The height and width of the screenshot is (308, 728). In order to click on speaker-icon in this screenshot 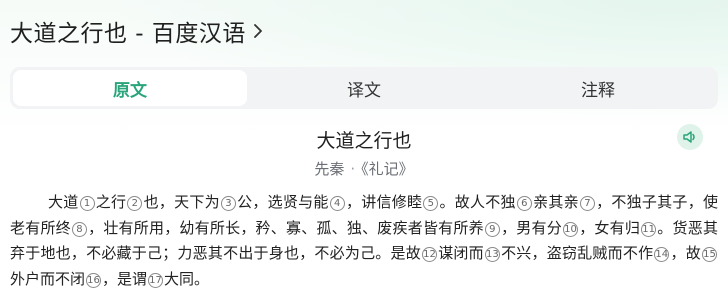, I will do `click(689, 137)`.